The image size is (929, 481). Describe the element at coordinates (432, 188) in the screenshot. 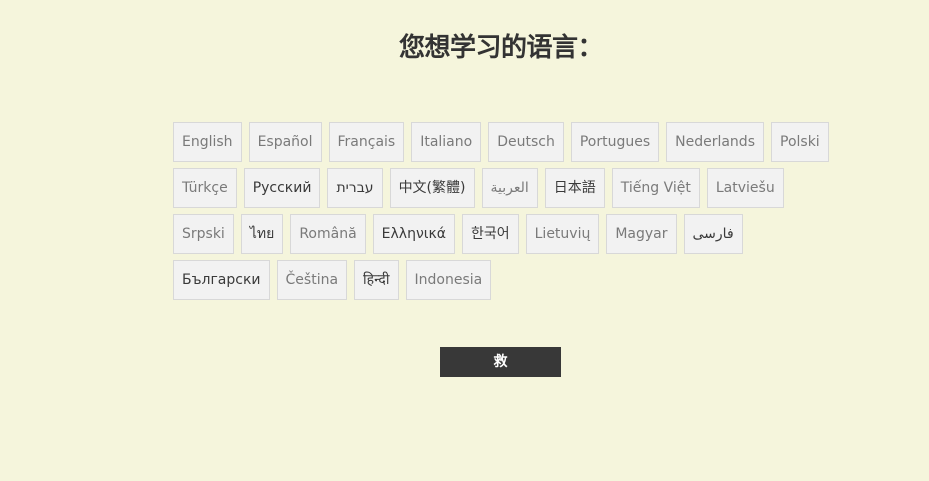

I see `language-option-chinese-traditional: 中文(繁體)` at that location.